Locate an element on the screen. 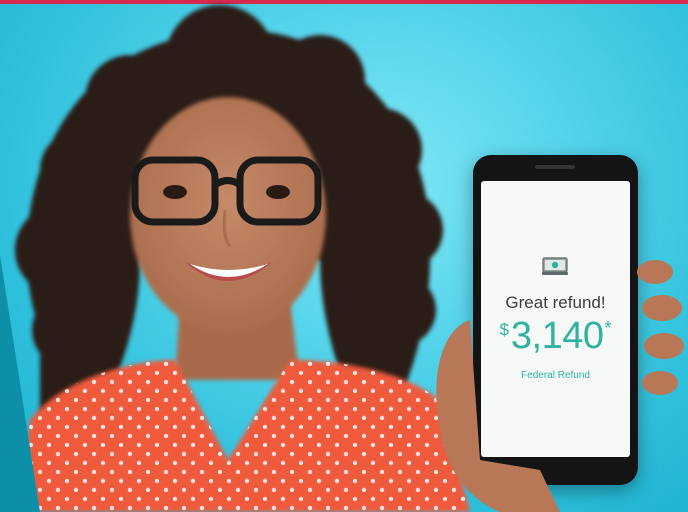 Image resolution: width=688 pixels, height=512 pixels. phone-screen: Great refund! $3,140* Federal Refund is located at coordinates (555, 319).